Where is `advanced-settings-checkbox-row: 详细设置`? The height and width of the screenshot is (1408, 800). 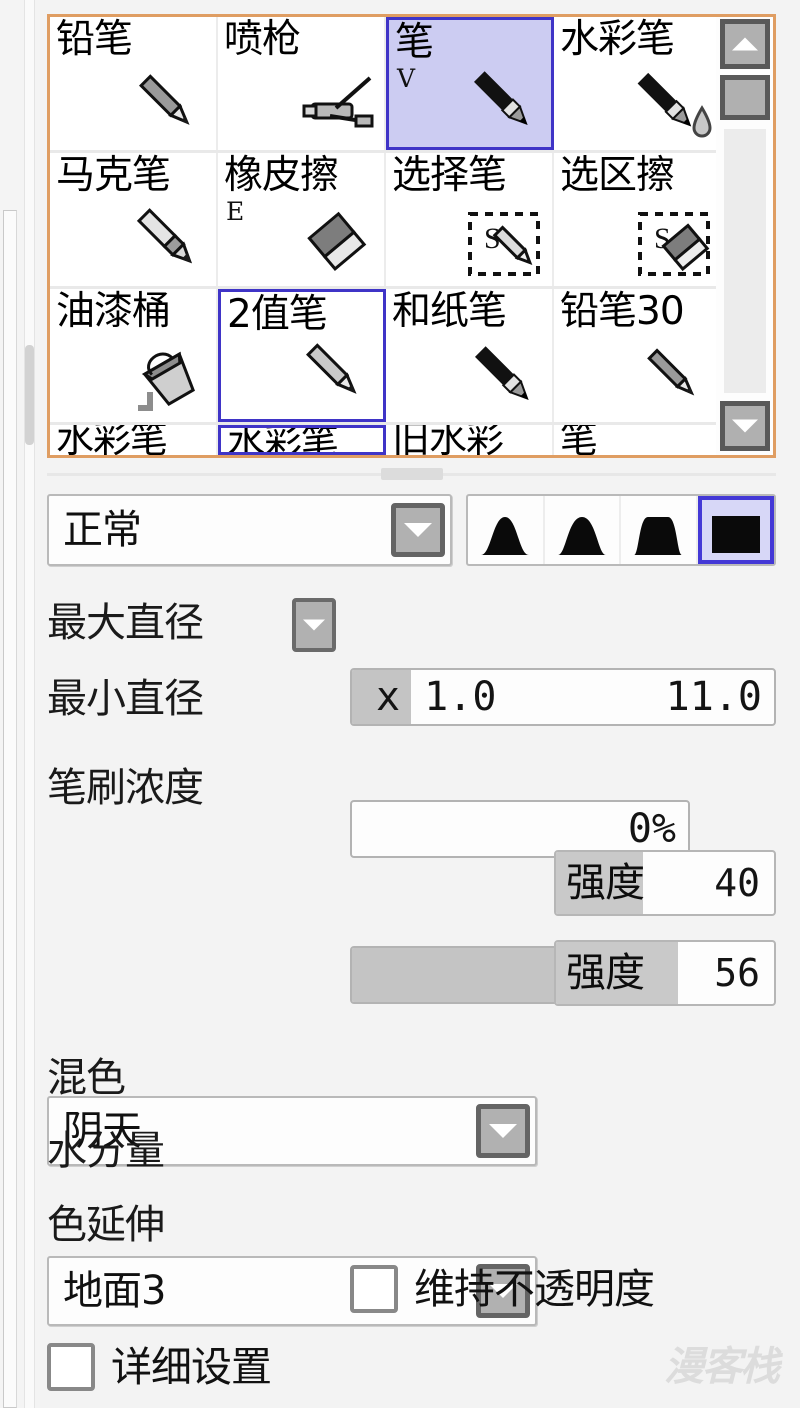
advanced-settings-checkbox-row: 详细设置 is located at coordinates (159, 1367).